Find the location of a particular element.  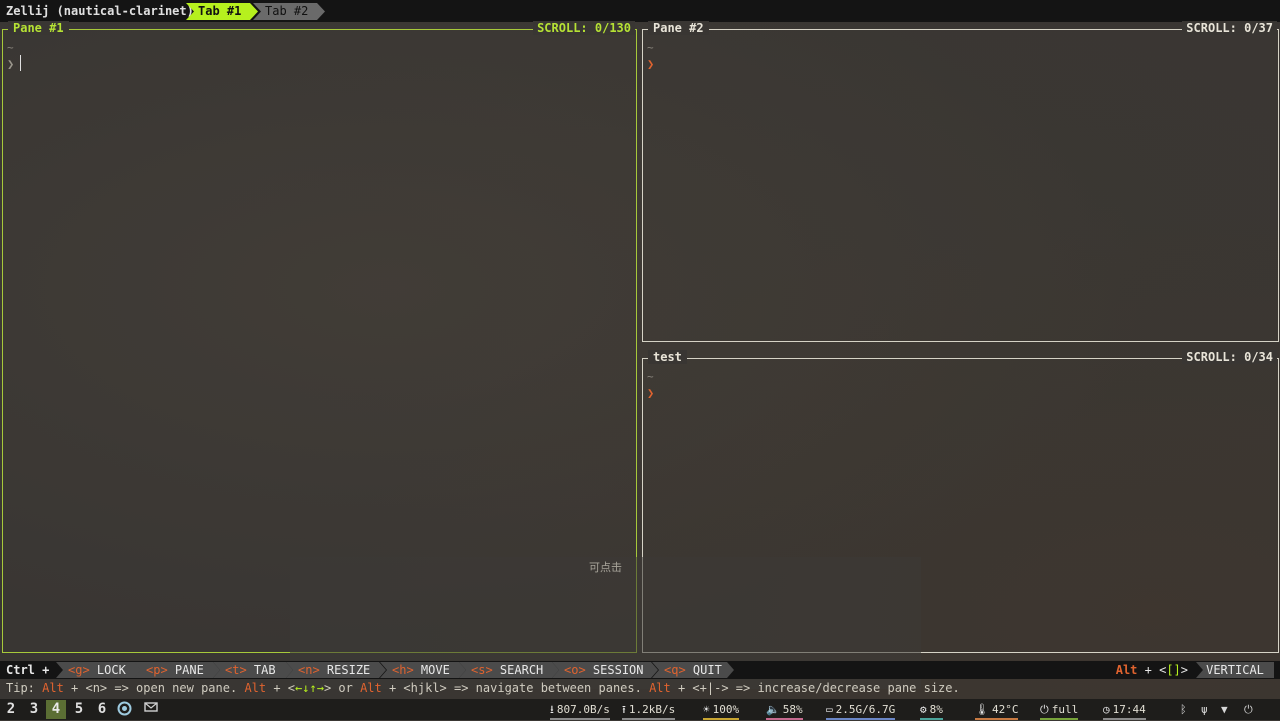

key-label: QUIT is located at coordinates (707, 670).